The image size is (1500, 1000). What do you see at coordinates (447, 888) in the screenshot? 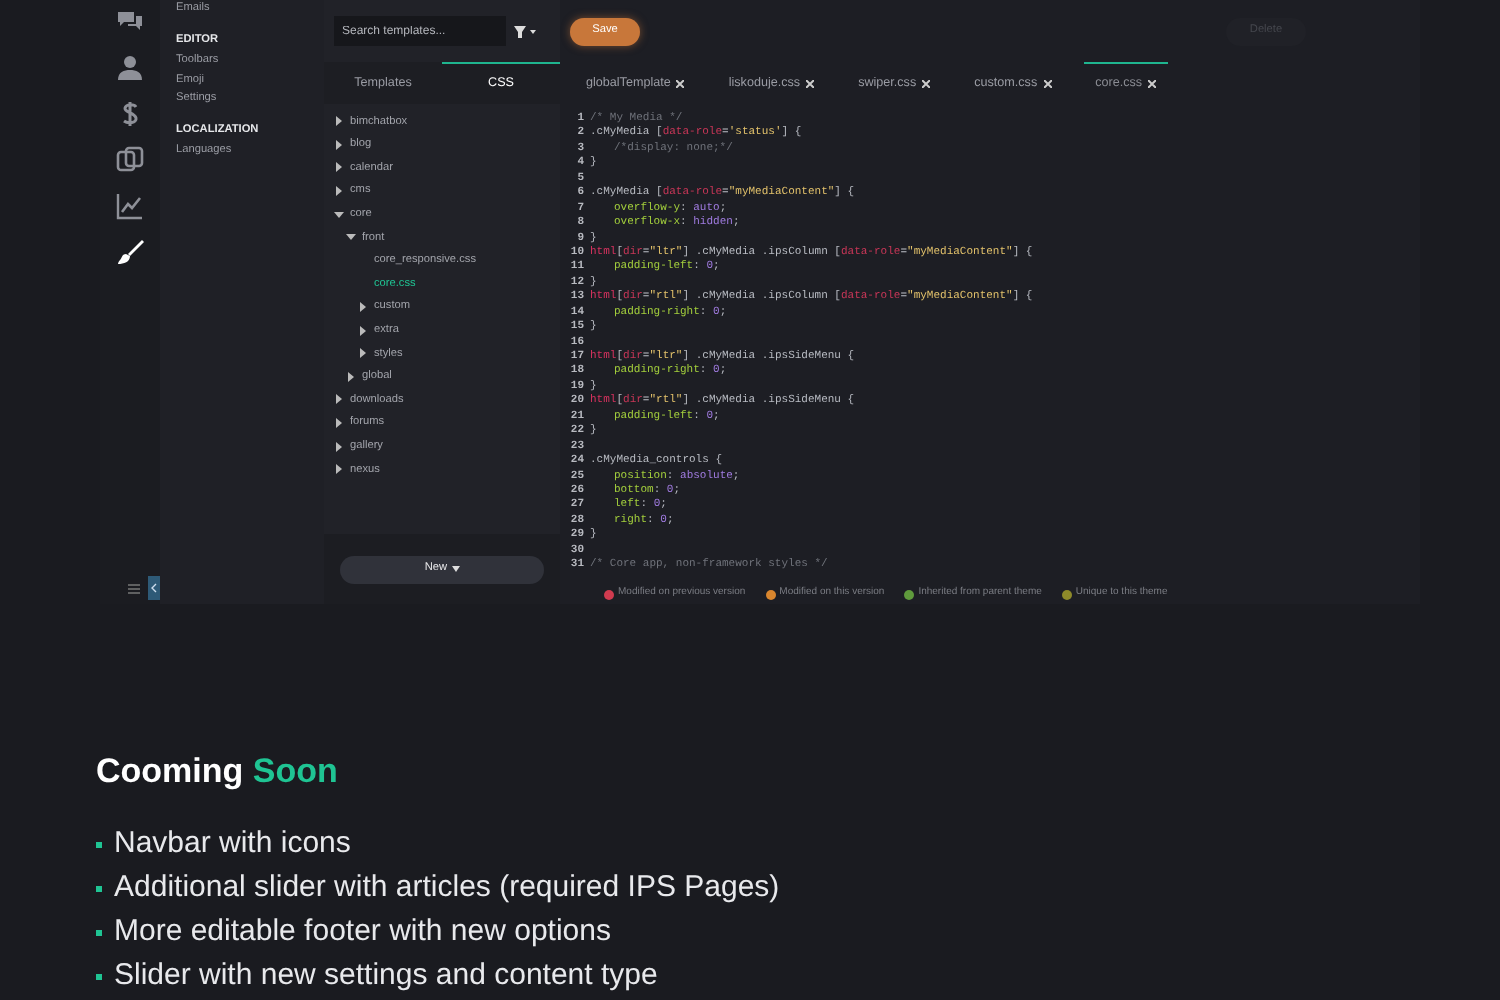
I see `feature-item: Additional slider with articles (required IPS Pages)` at bounding box center [447, 888].